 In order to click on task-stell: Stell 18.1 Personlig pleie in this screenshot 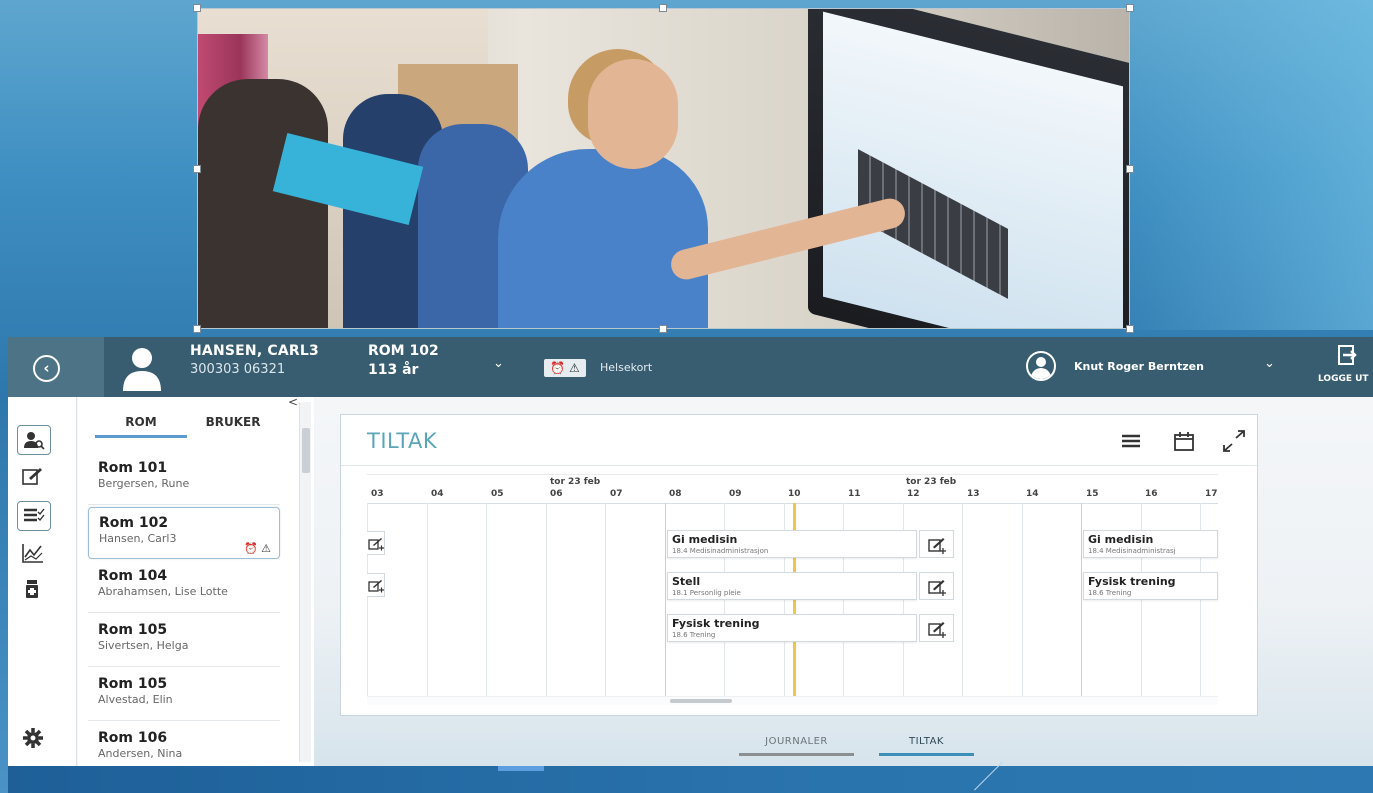, I will do `click(792, 586)`.